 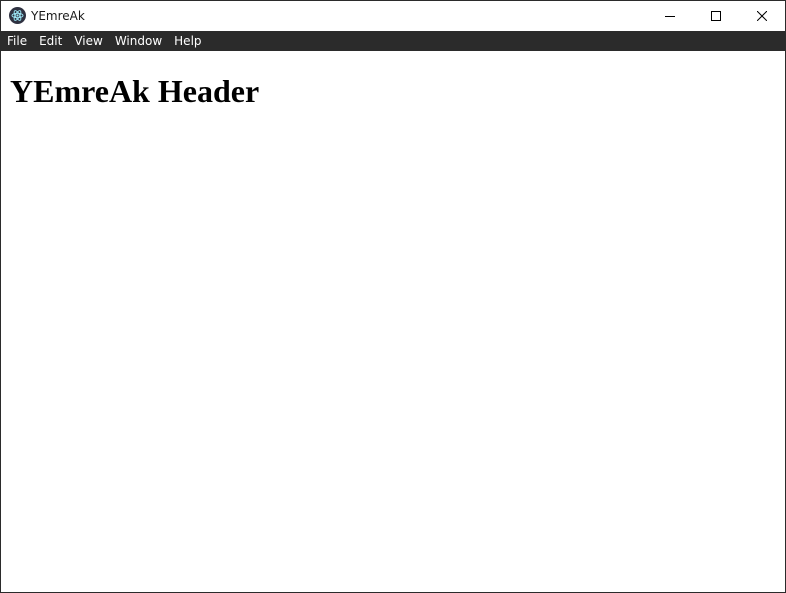 What do you see at coordinates (393, 41) in the screenshot?
I see `menu-bar: File Edit View Window Help` at bounding box center [393, 41].